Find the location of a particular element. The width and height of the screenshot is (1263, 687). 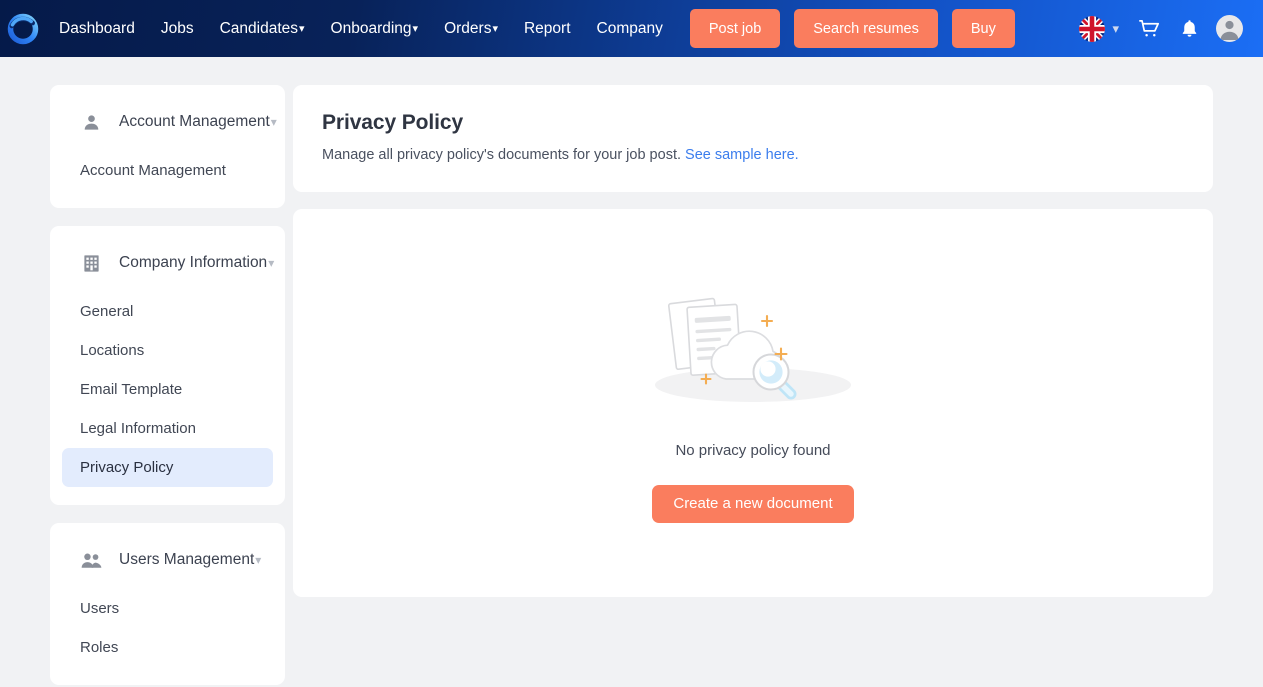

nav-action-buttons: Post job Search resumes Buy is located at coordinates (852, 28).